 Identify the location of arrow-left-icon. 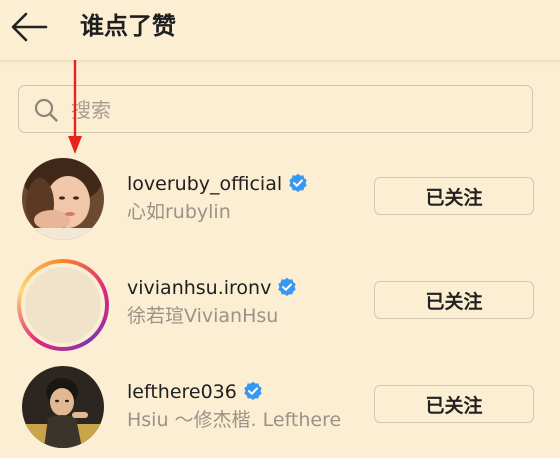
(29, 27).